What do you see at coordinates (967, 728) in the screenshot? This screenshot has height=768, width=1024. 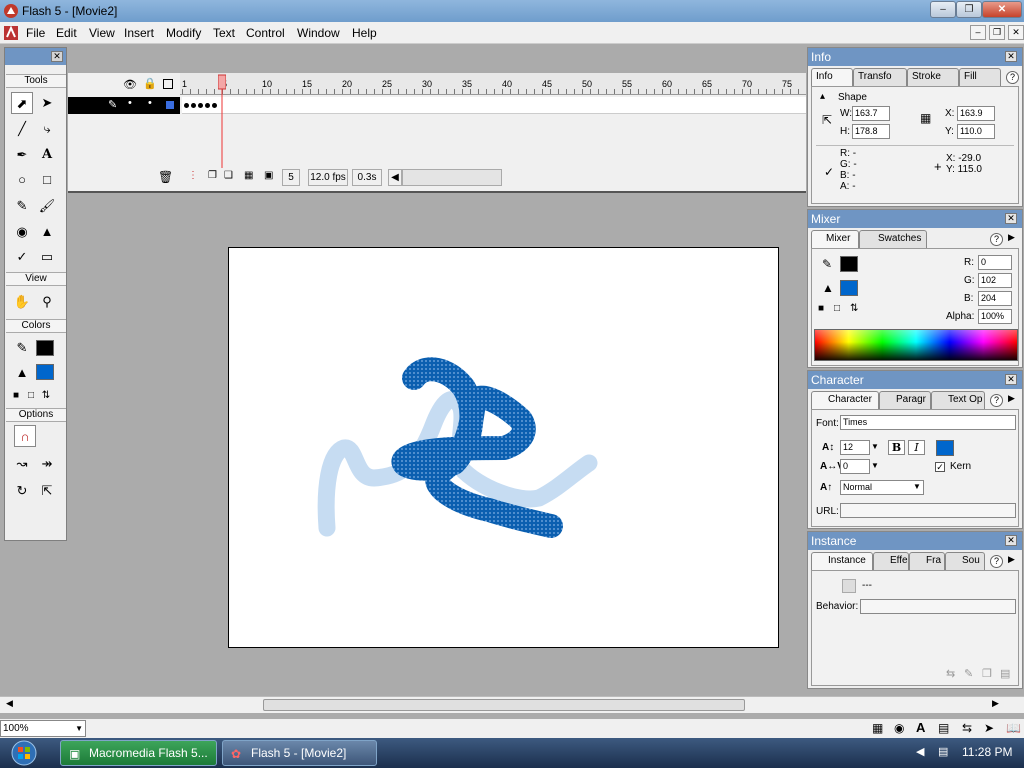 I see `launcher-movie-explorer-icon: ⇆` at bounding box center [967, 728].